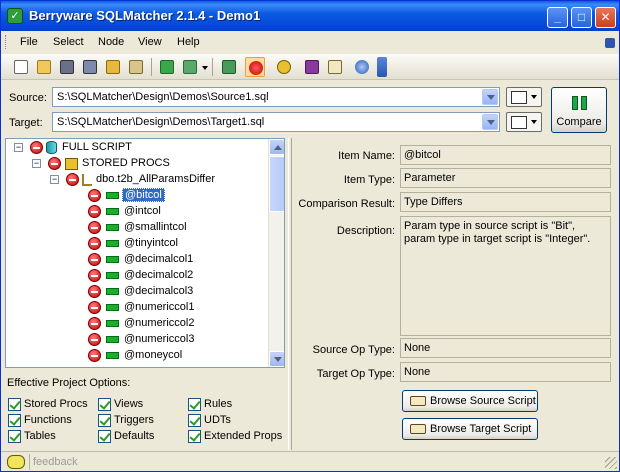 Image resolution: width=620 pixels, height=472 pixels. What do you see at coordinates (276, 359) in the screenshot?
I see `scroll-down-button` at bounding box center [276, 359].